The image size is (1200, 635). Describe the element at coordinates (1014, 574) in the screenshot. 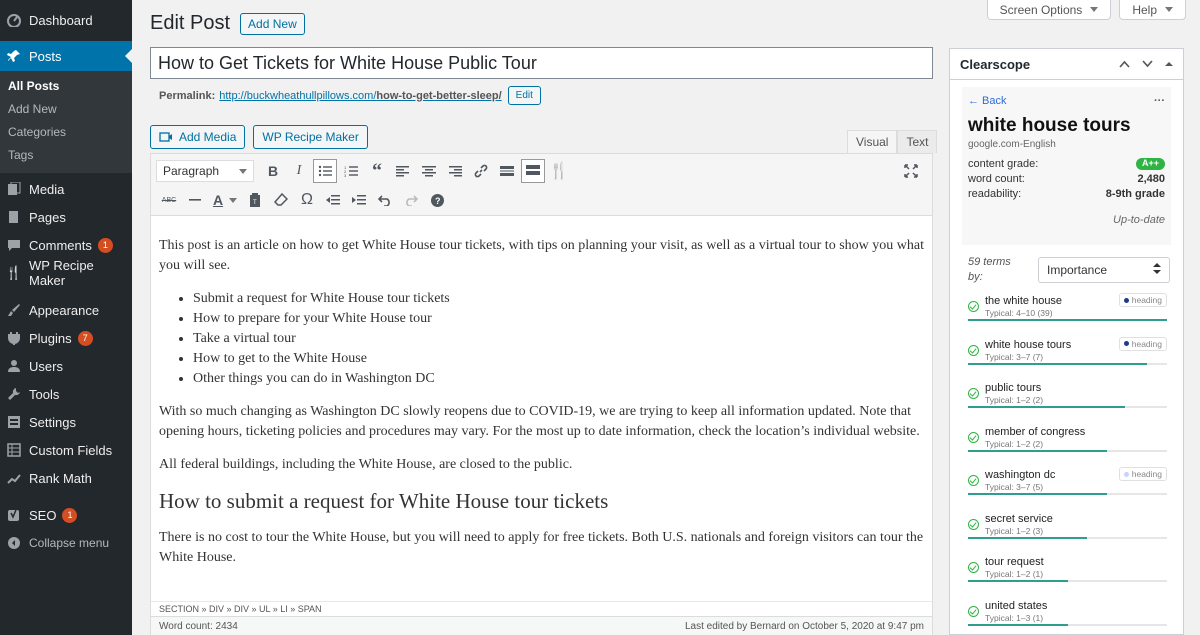

I see `term-typical: Typical: 1–2 (1)` at that location.